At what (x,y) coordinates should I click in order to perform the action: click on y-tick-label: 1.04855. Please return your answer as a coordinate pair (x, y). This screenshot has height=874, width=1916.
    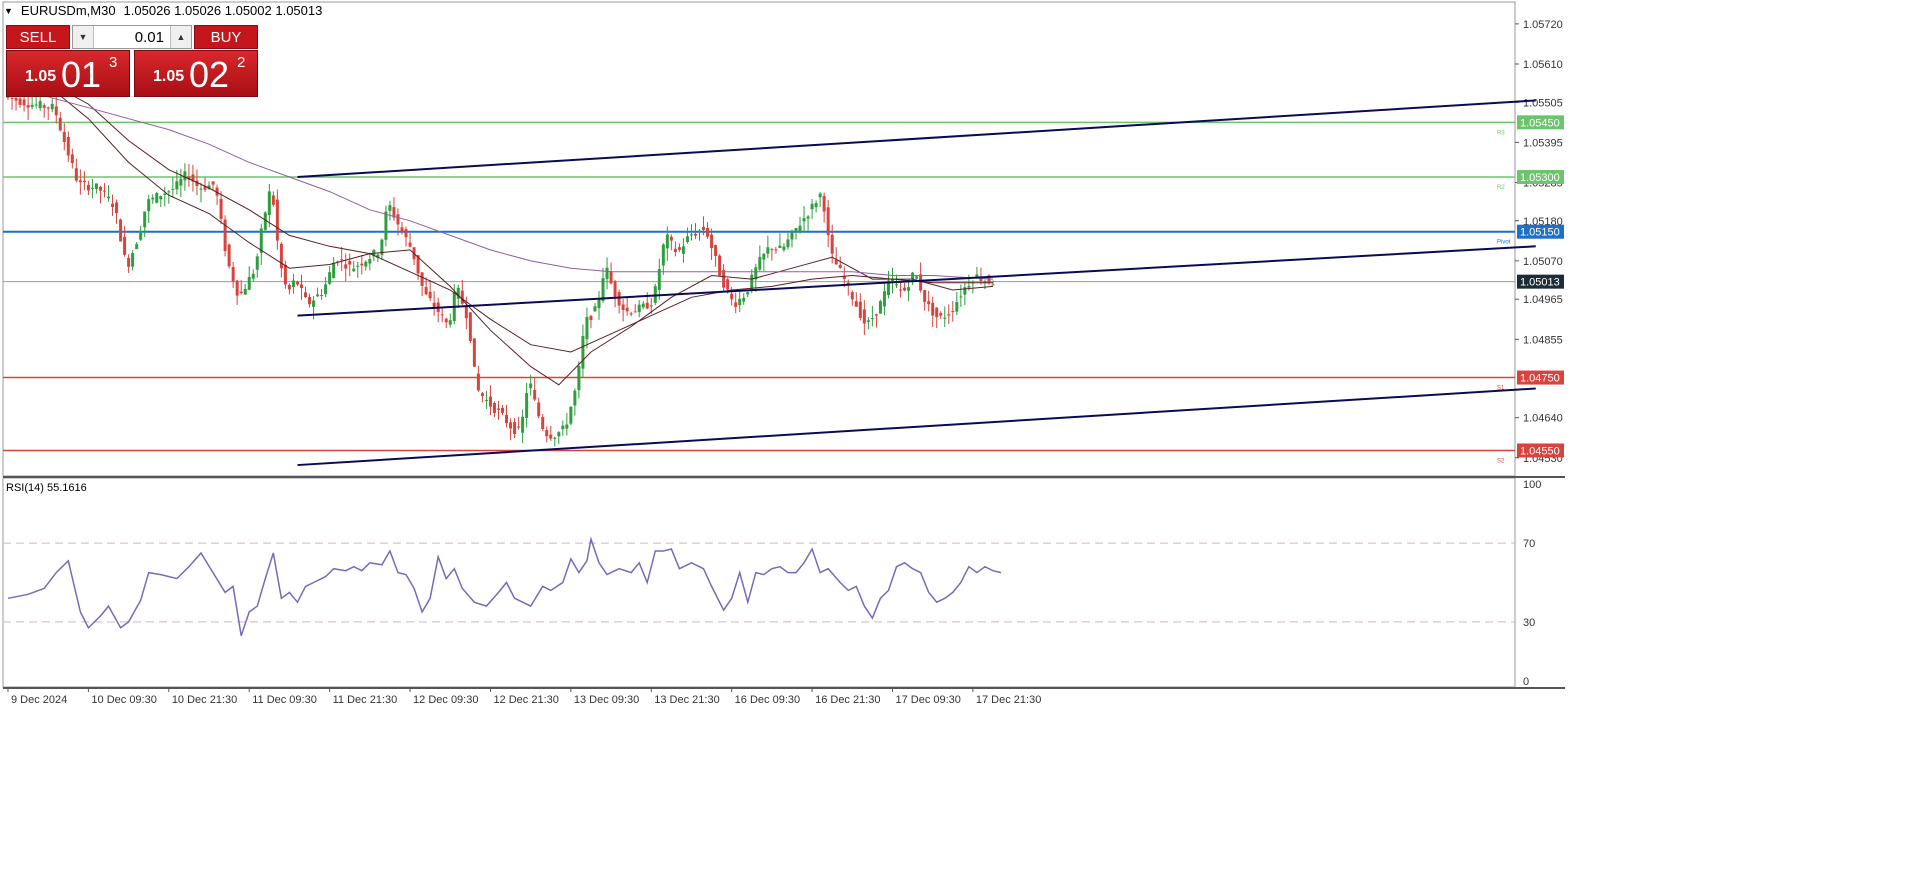
    Looking at the image, I should click on (1543, 340).